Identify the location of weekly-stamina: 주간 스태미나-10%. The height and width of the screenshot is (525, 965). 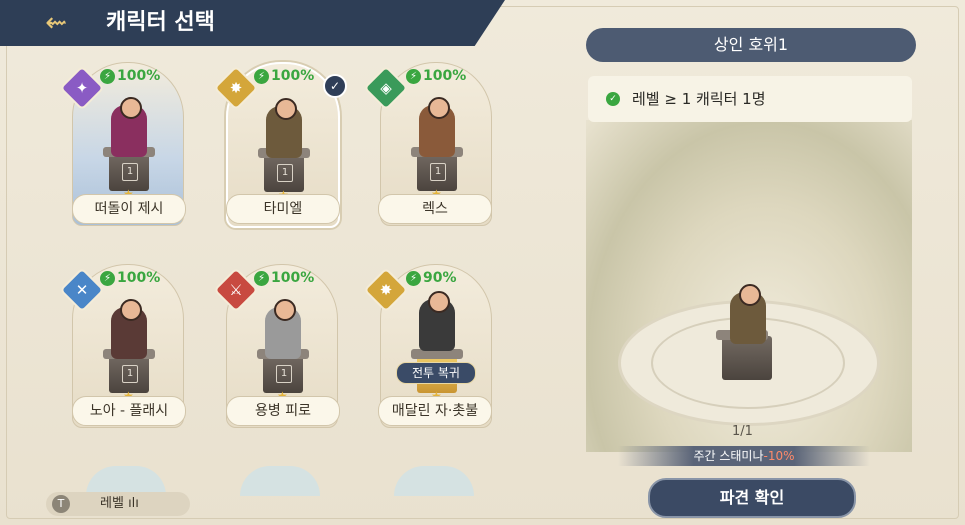
(744, 456).